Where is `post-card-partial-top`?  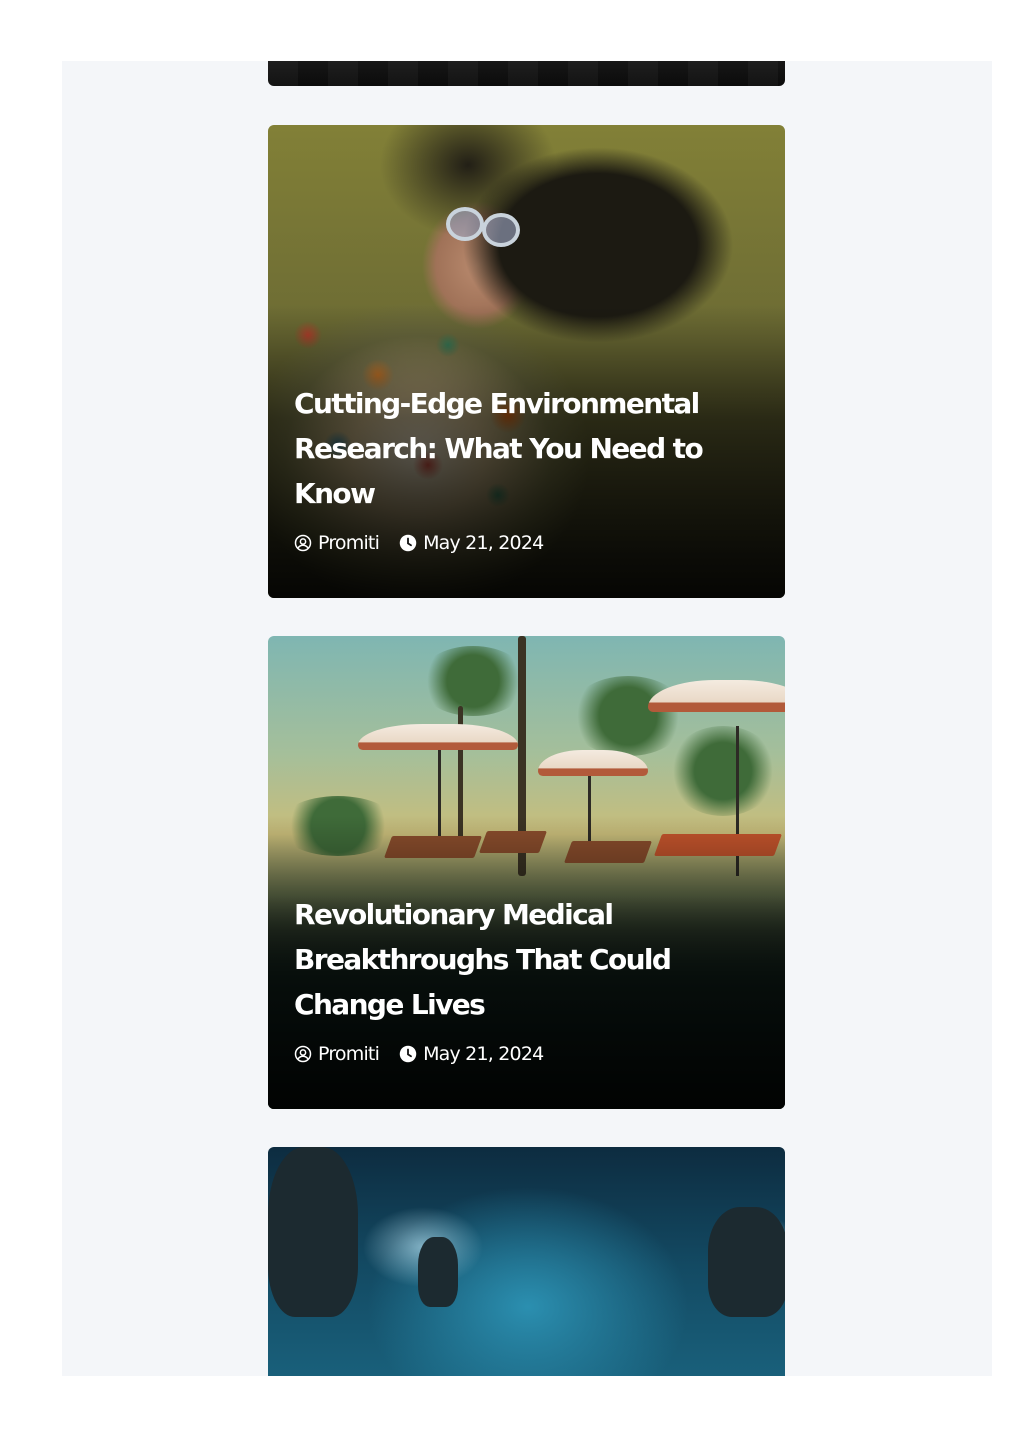
post-card-partial-top is located at coordinates (526, 73).